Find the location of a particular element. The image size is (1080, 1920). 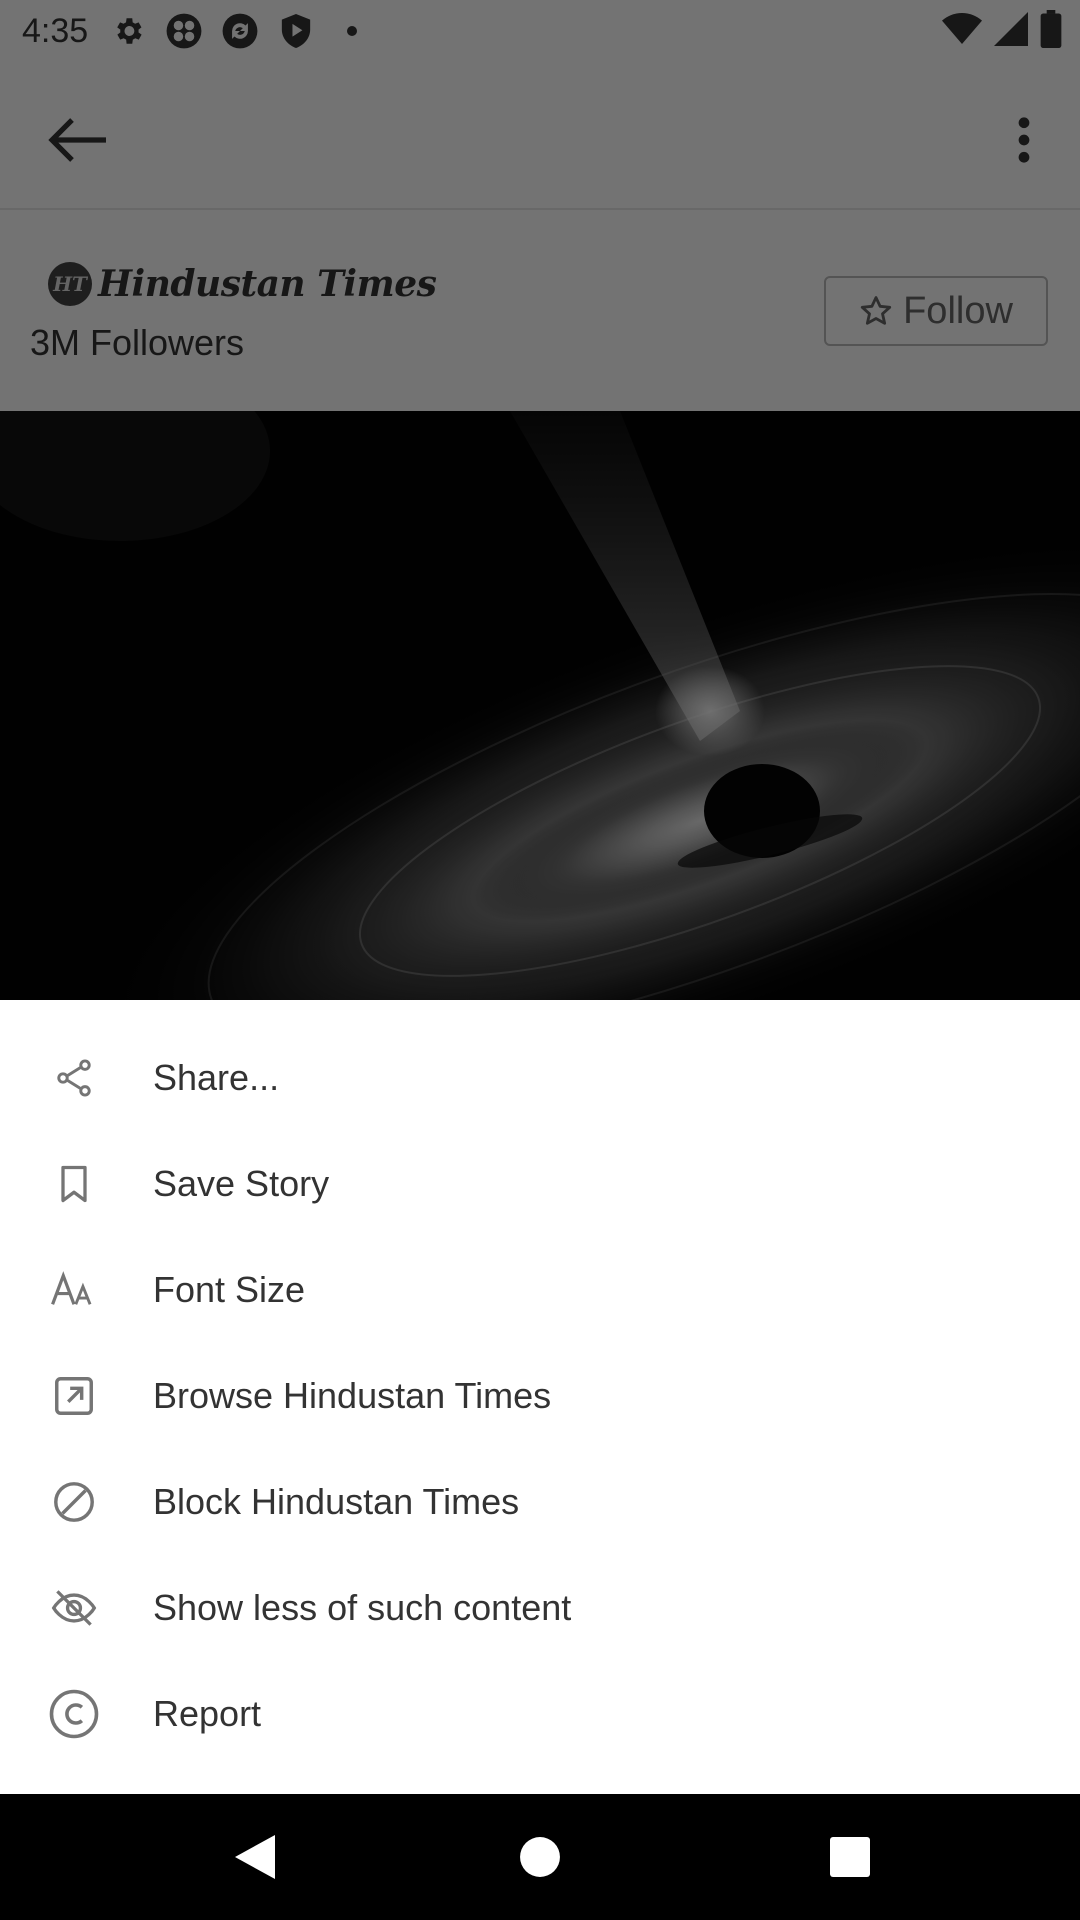

copyright-icon is located at coordinates (74, 1714).